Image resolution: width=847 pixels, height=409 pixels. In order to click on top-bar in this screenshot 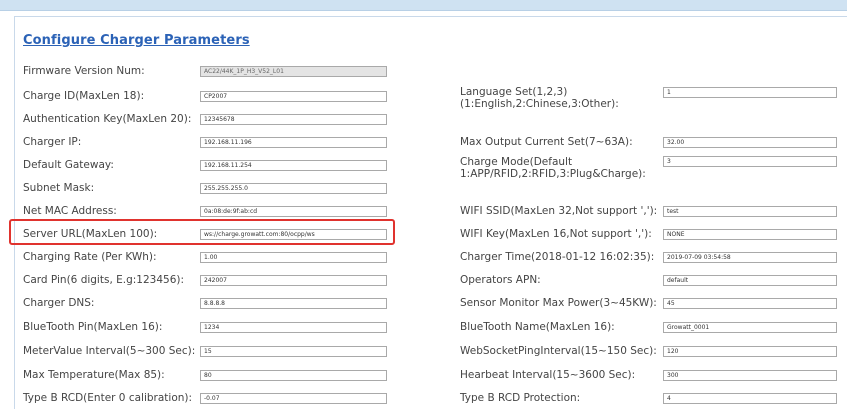, I will do `click(423, 5)`.